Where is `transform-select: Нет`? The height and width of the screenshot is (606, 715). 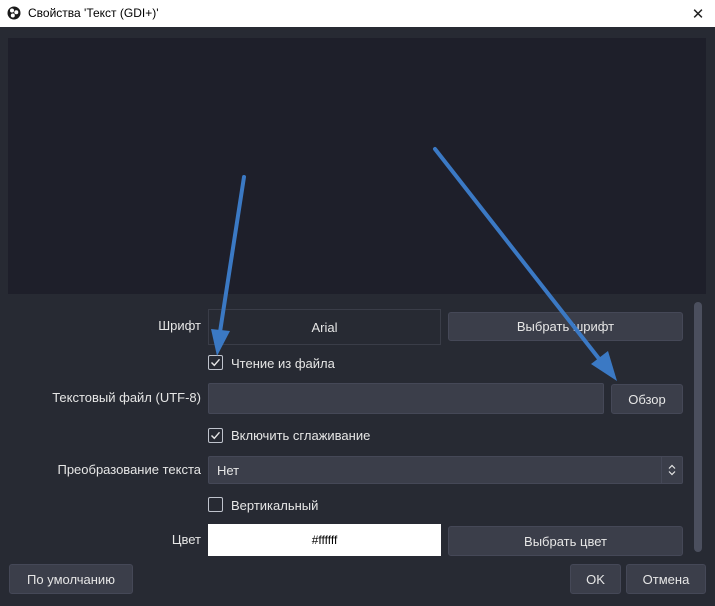 transform-select: Нет is located at coordinates (445, 470).